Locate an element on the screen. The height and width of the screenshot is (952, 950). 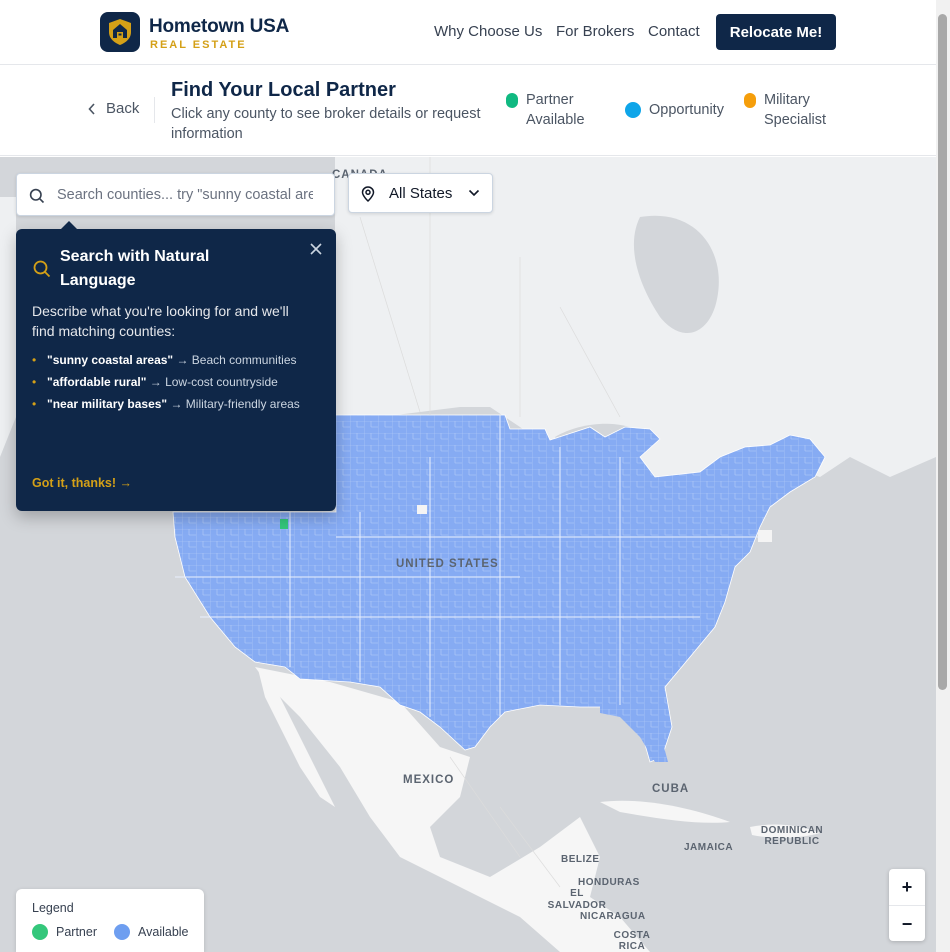
chevron-left-icon is located at coordinates (91, 108).